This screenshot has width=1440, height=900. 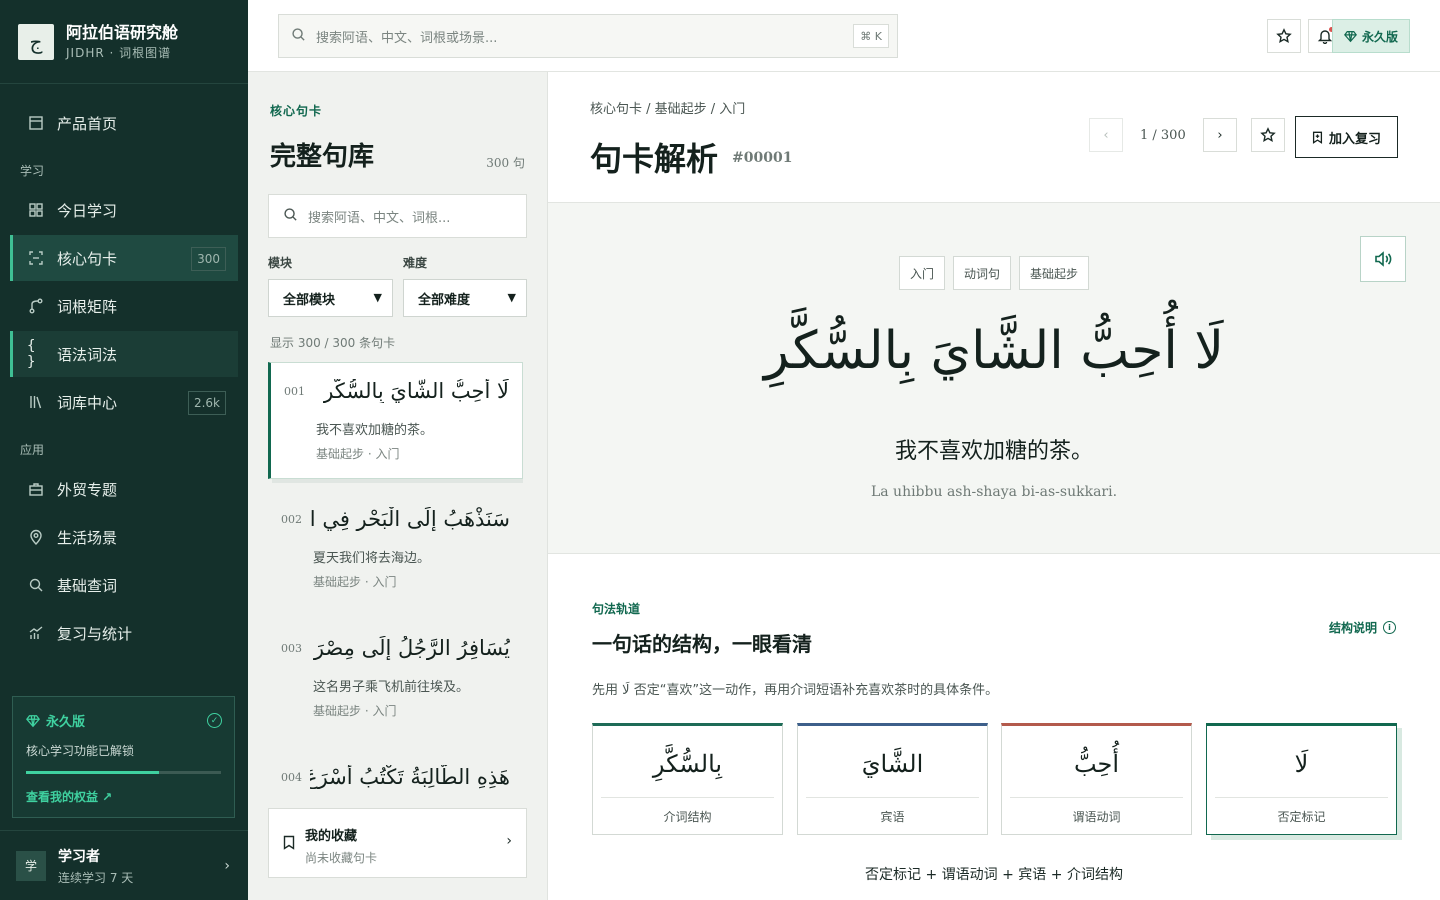 I want to click on next-card-button: ›, so click(x=1220, y=135).